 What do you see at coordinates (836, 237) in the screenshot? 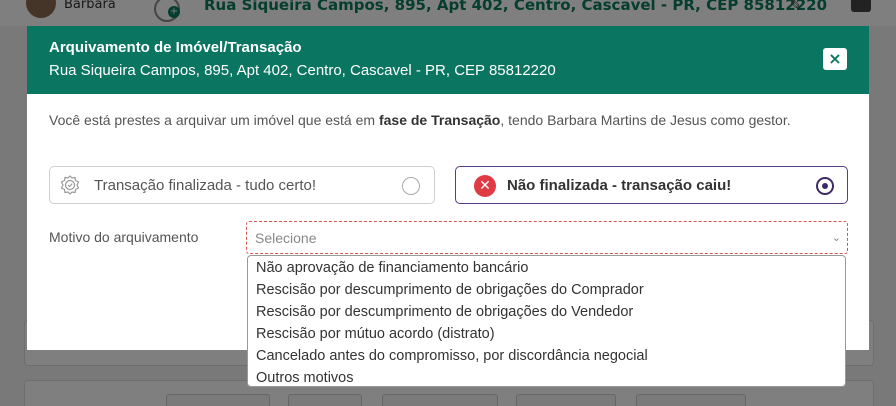
I see `chevron-down-icon: ⌄` at bounding box center [836, 237].